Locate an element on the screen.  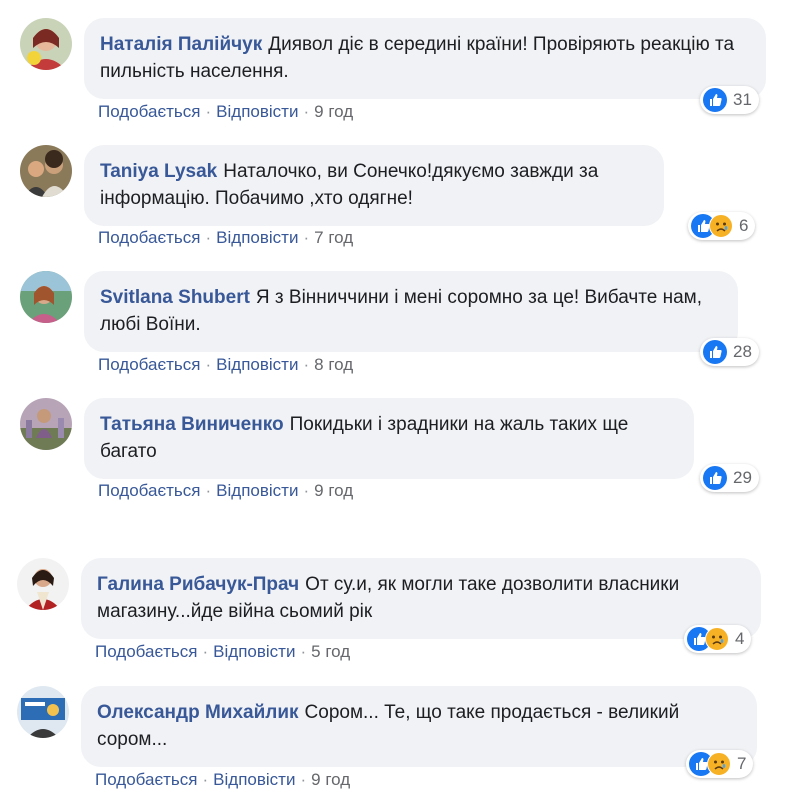
comment-time: 5 год is located at coordinates (330, 651).